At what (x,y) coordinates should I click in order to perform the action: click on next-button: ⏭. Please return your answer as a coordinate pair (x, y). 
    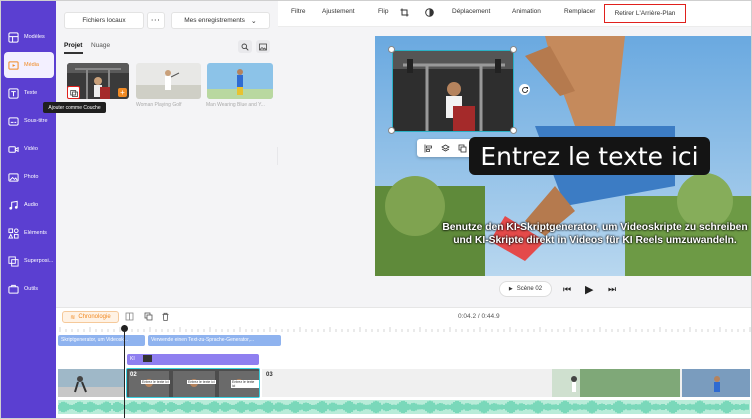
    Looking at the image, I should click on (612, 289).